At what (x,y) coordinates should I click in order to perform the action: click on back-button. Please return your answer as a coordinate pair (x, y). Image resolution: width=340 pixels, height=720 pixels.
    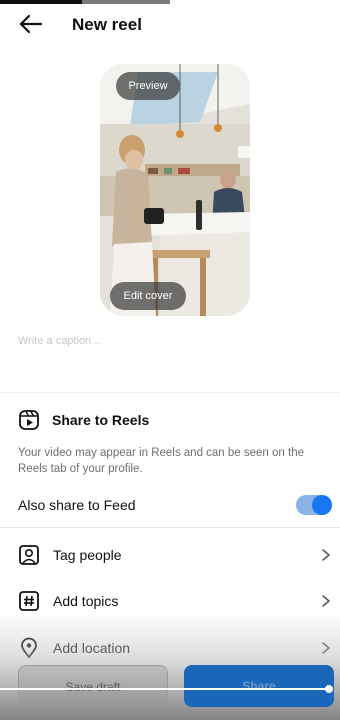
    Looking at the image, I should click on (31, 24).